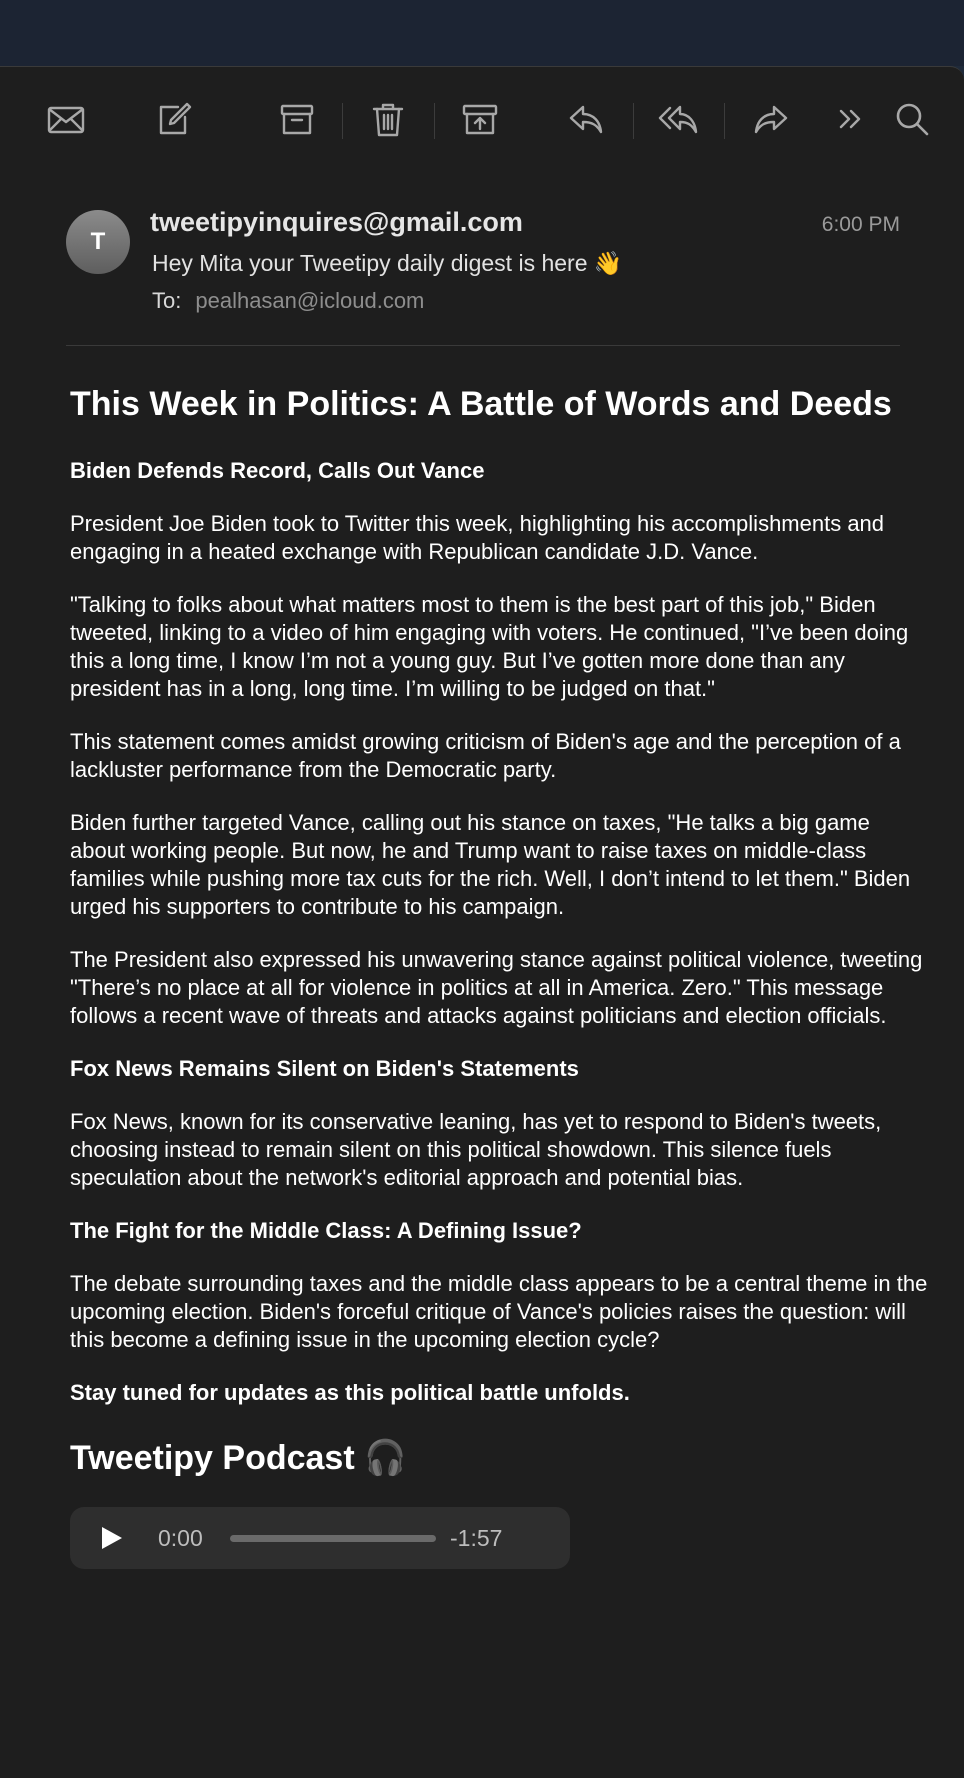 The image size is (964, 1778). Describe the element at coordinates (66, 119) in the screenshot. I see `envelope-icon` at that location.